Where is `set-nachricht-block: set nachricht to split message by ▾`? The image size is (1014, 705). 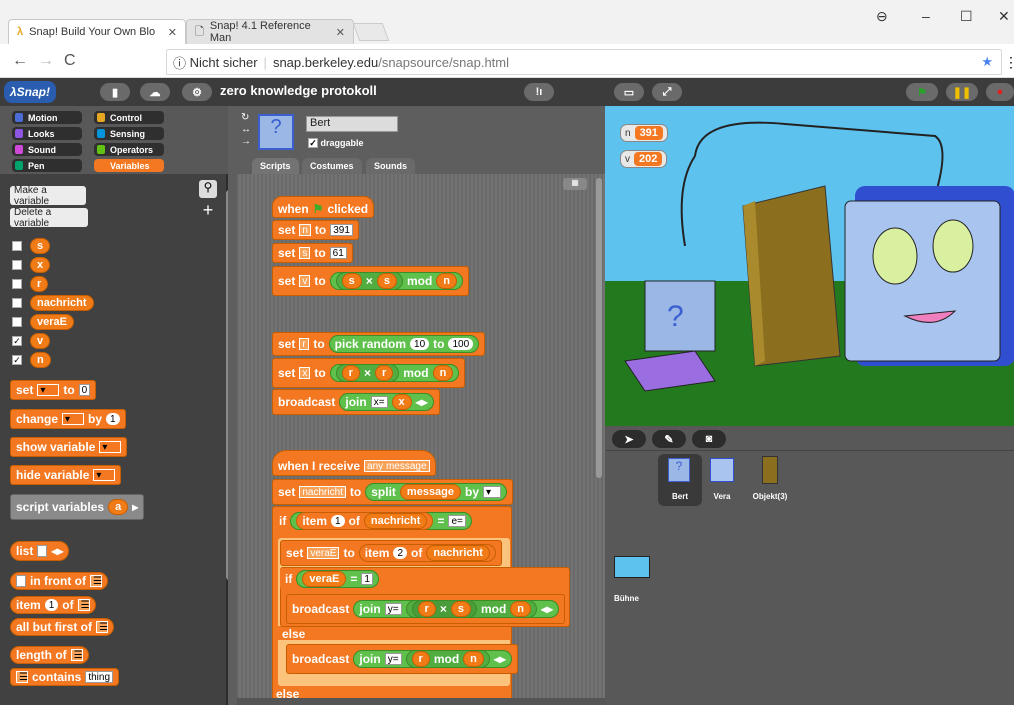
set-nachricht-block: set nachricht to split message by ▾ is located at coordinates (393, 492).